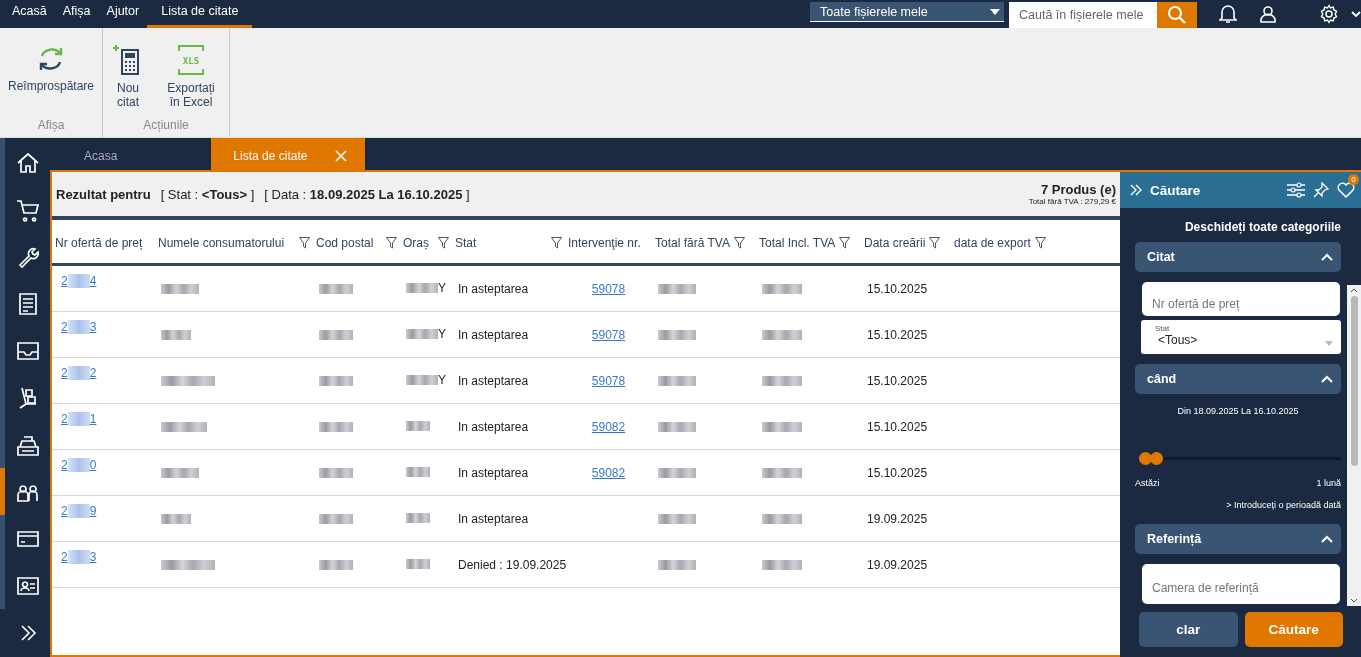 The height and width of the screenshot is (657, 1361). I want to click on column-header: Nr ofertă de preț, so click(99, 243).